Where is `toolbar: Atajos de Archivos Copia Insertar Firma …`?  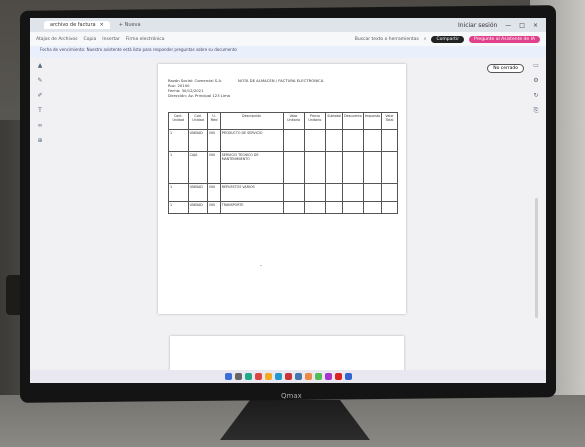
toolbar: Atajos de Archivos Copia Insertar Firma … is located at coordinates (288, 39).